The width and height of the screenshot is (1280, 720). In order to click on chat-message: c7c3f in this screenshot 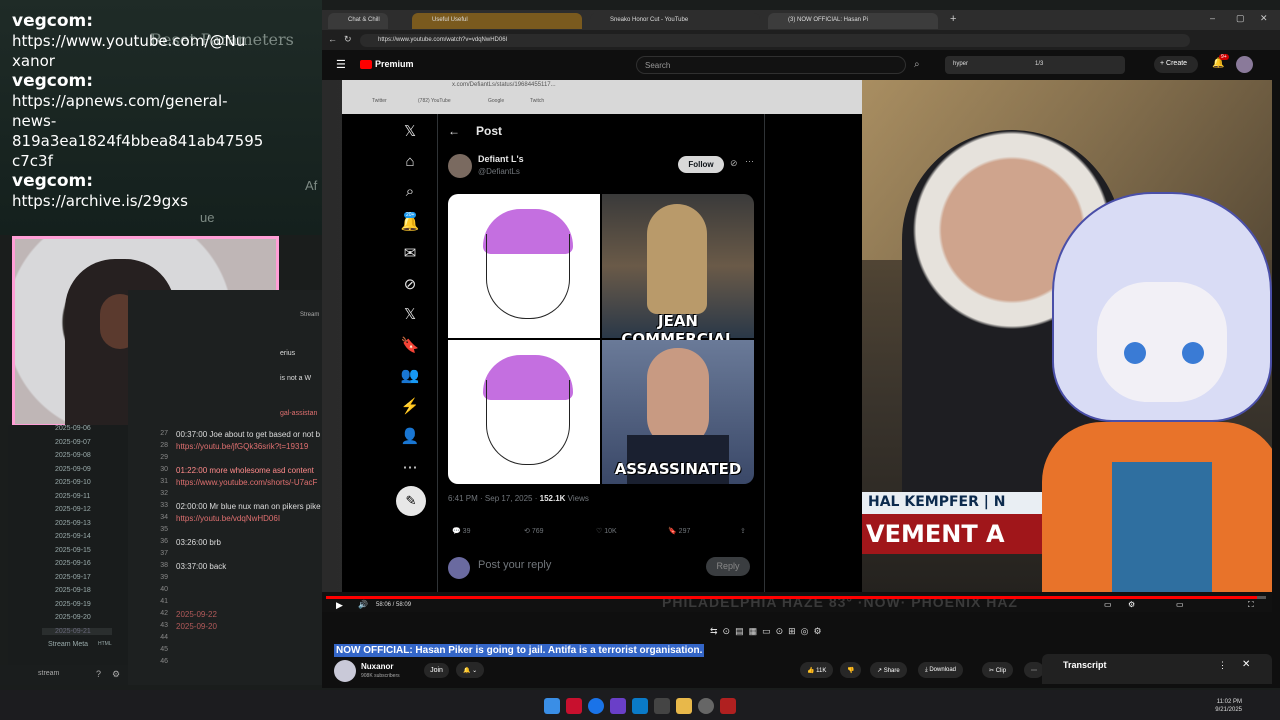, I will do `click(32, 161)`.